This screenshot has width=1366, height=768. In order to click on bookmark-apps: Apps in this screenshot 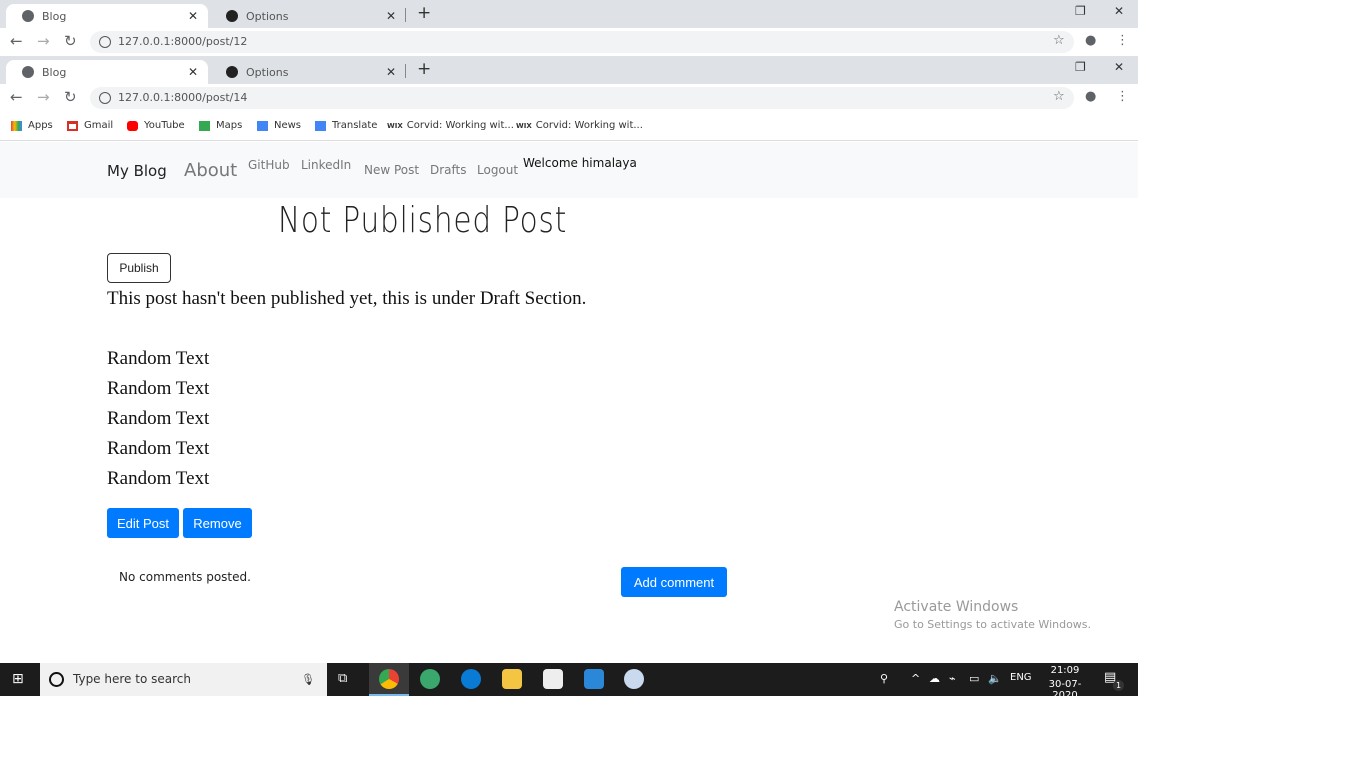, I will do `click(32, 125)`.